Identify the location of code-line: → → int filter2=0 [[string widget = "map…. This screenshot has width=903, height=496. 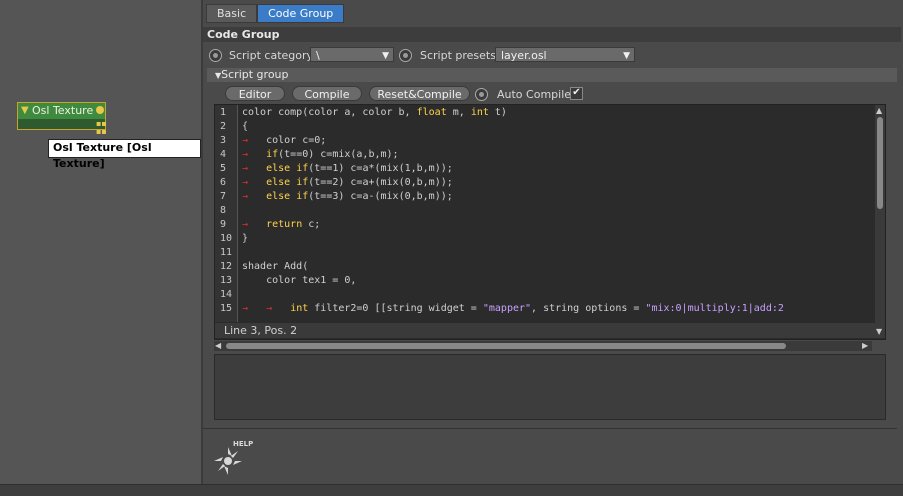
(513, 308).